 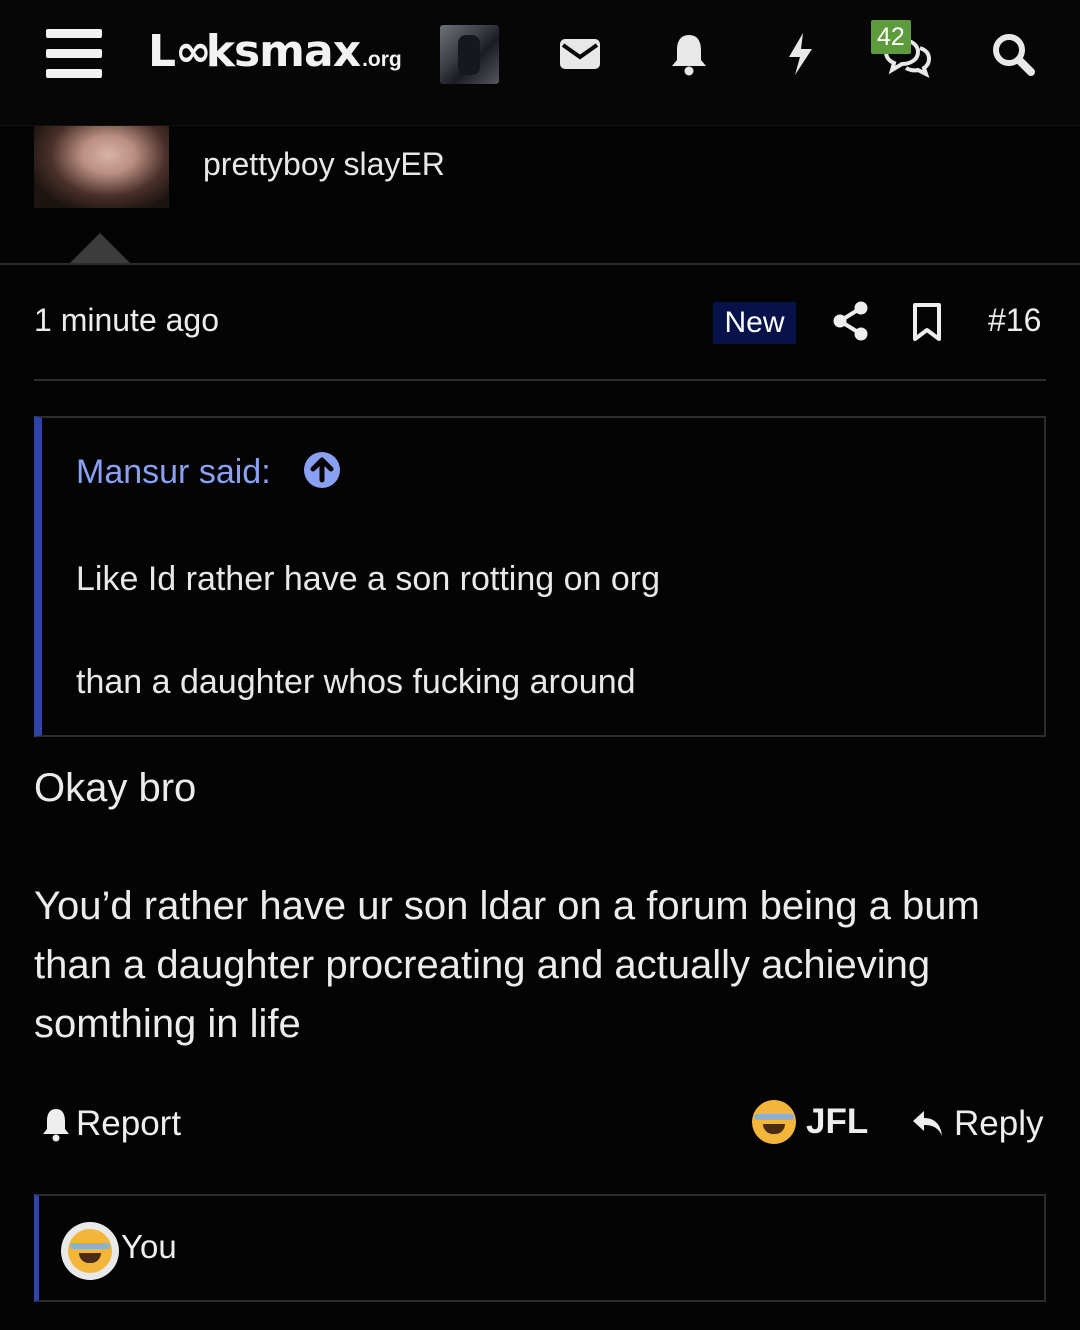 I want to click on report-label: Report, so click(x=129, y=1123).